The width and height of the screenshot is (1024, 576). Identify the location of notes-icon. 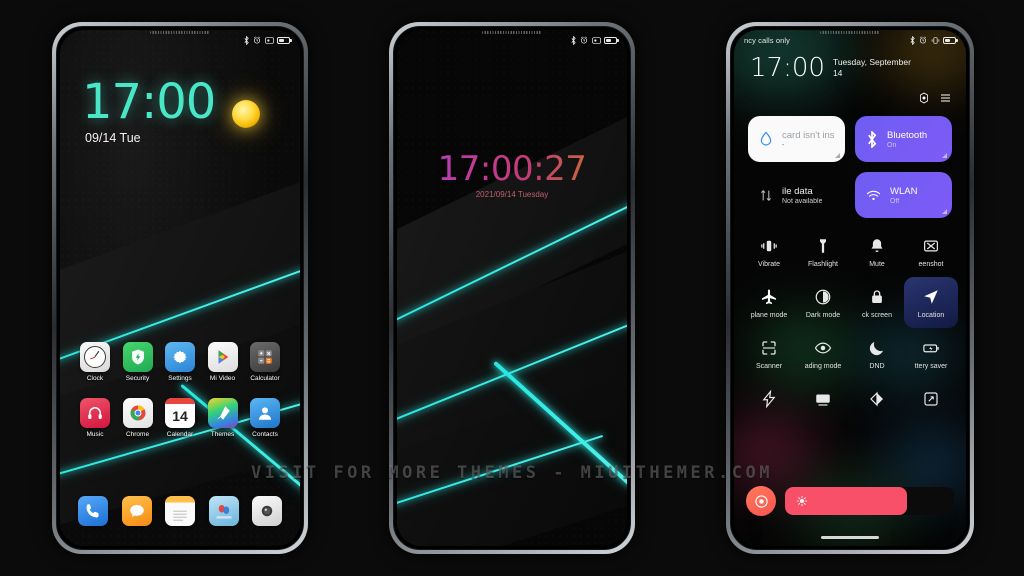
(180, 511).